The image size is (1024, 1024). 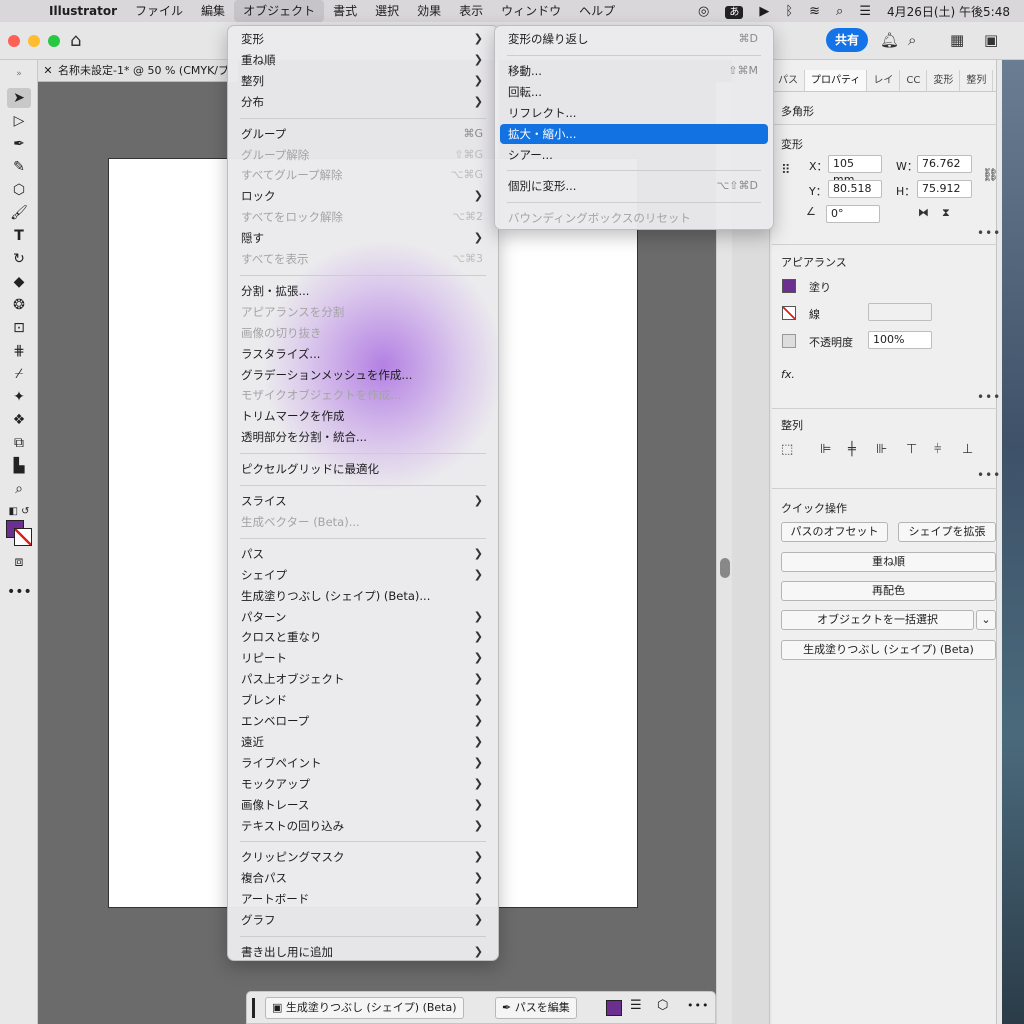 What do you see at coordinates (48, 70) in the screenshot?
I see `close-tab-icon: ✕` at bounding box center [48, 70].